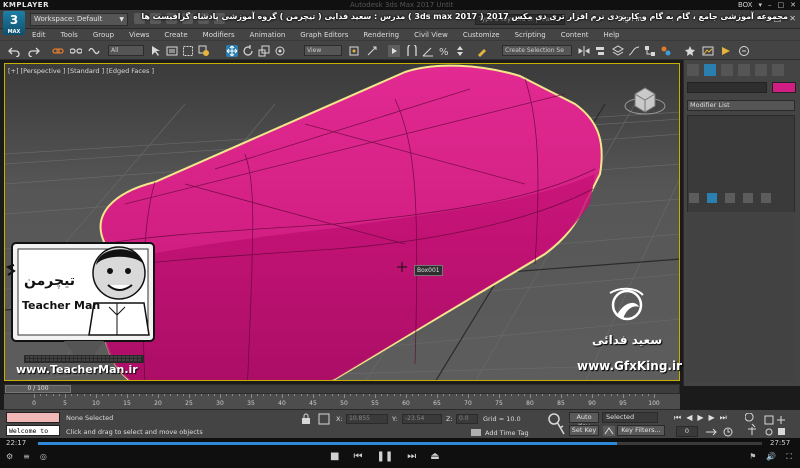 The height and width of the screenshot is (468, 800). What do you see at coordinates (9, 456) in the screenshot?
I see `settings-icon: ⚙` at bounding box center [9, 456].